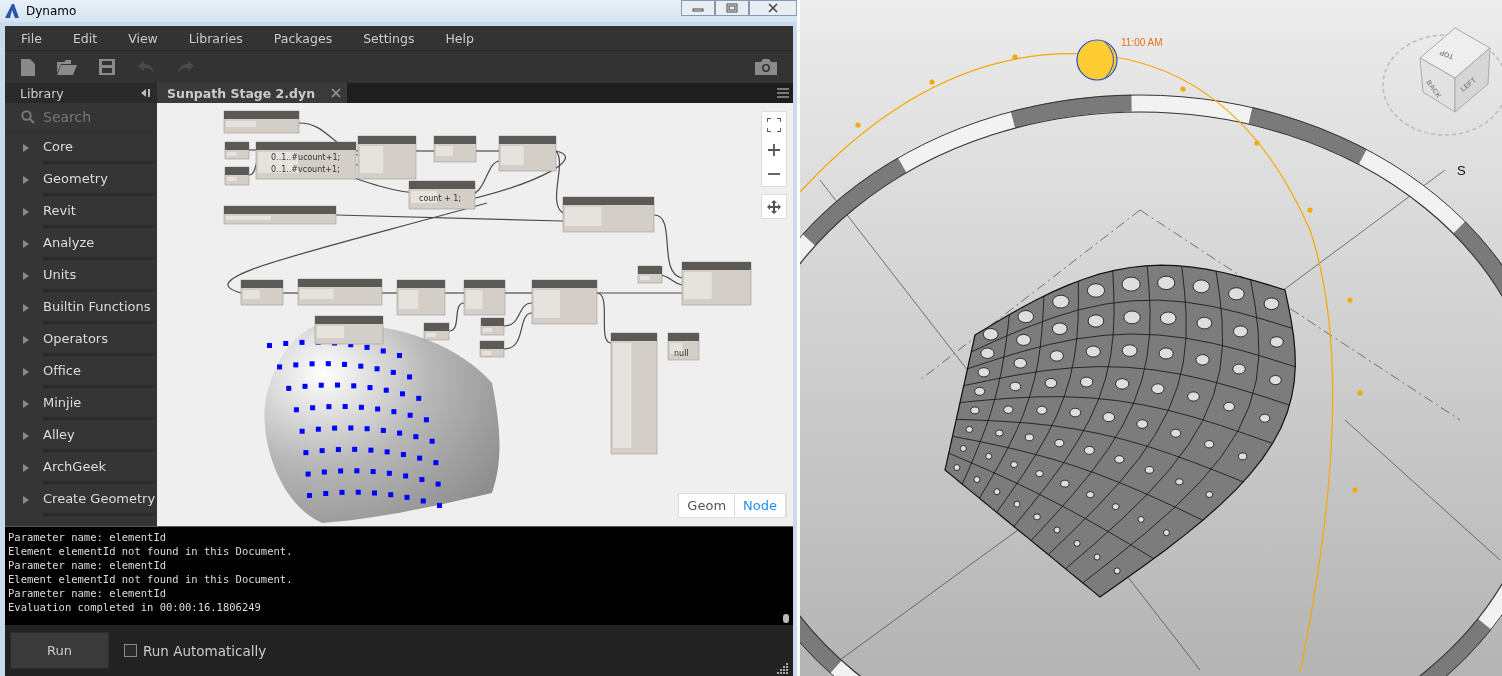 This screenshot has height=676, width=1502. I want to click on open-folder-icon, so click(67, 67).